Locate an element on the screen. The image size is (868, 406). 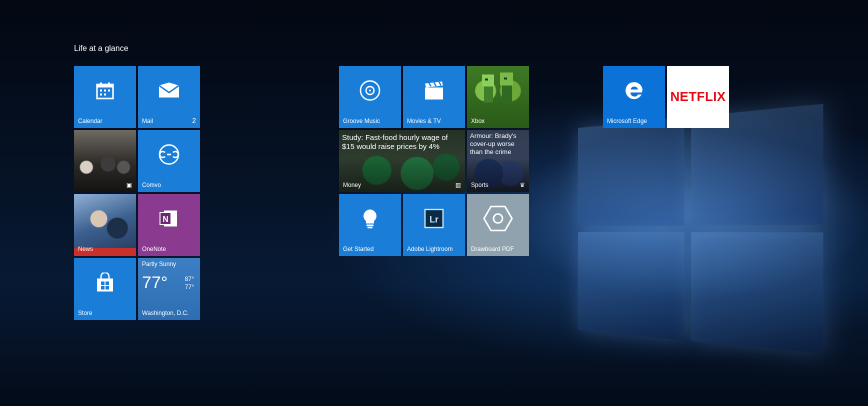
drawboard-hexagon-icon is located at coordinates (498, 221).